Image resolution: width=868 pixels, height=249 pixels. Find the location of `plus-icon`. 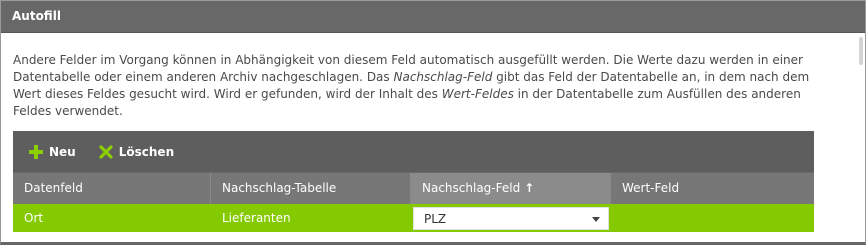

plus-icon is located at coordinates (36, 152).